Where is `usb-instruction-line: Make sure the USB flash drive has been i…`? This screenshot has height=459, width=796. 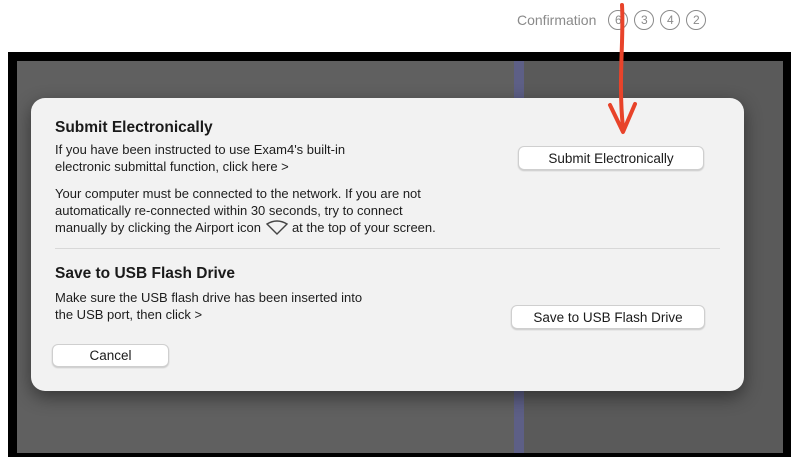 usb-instruction-line: Make sure the USB flash drive has been i… is located at coordinates (209, 297).